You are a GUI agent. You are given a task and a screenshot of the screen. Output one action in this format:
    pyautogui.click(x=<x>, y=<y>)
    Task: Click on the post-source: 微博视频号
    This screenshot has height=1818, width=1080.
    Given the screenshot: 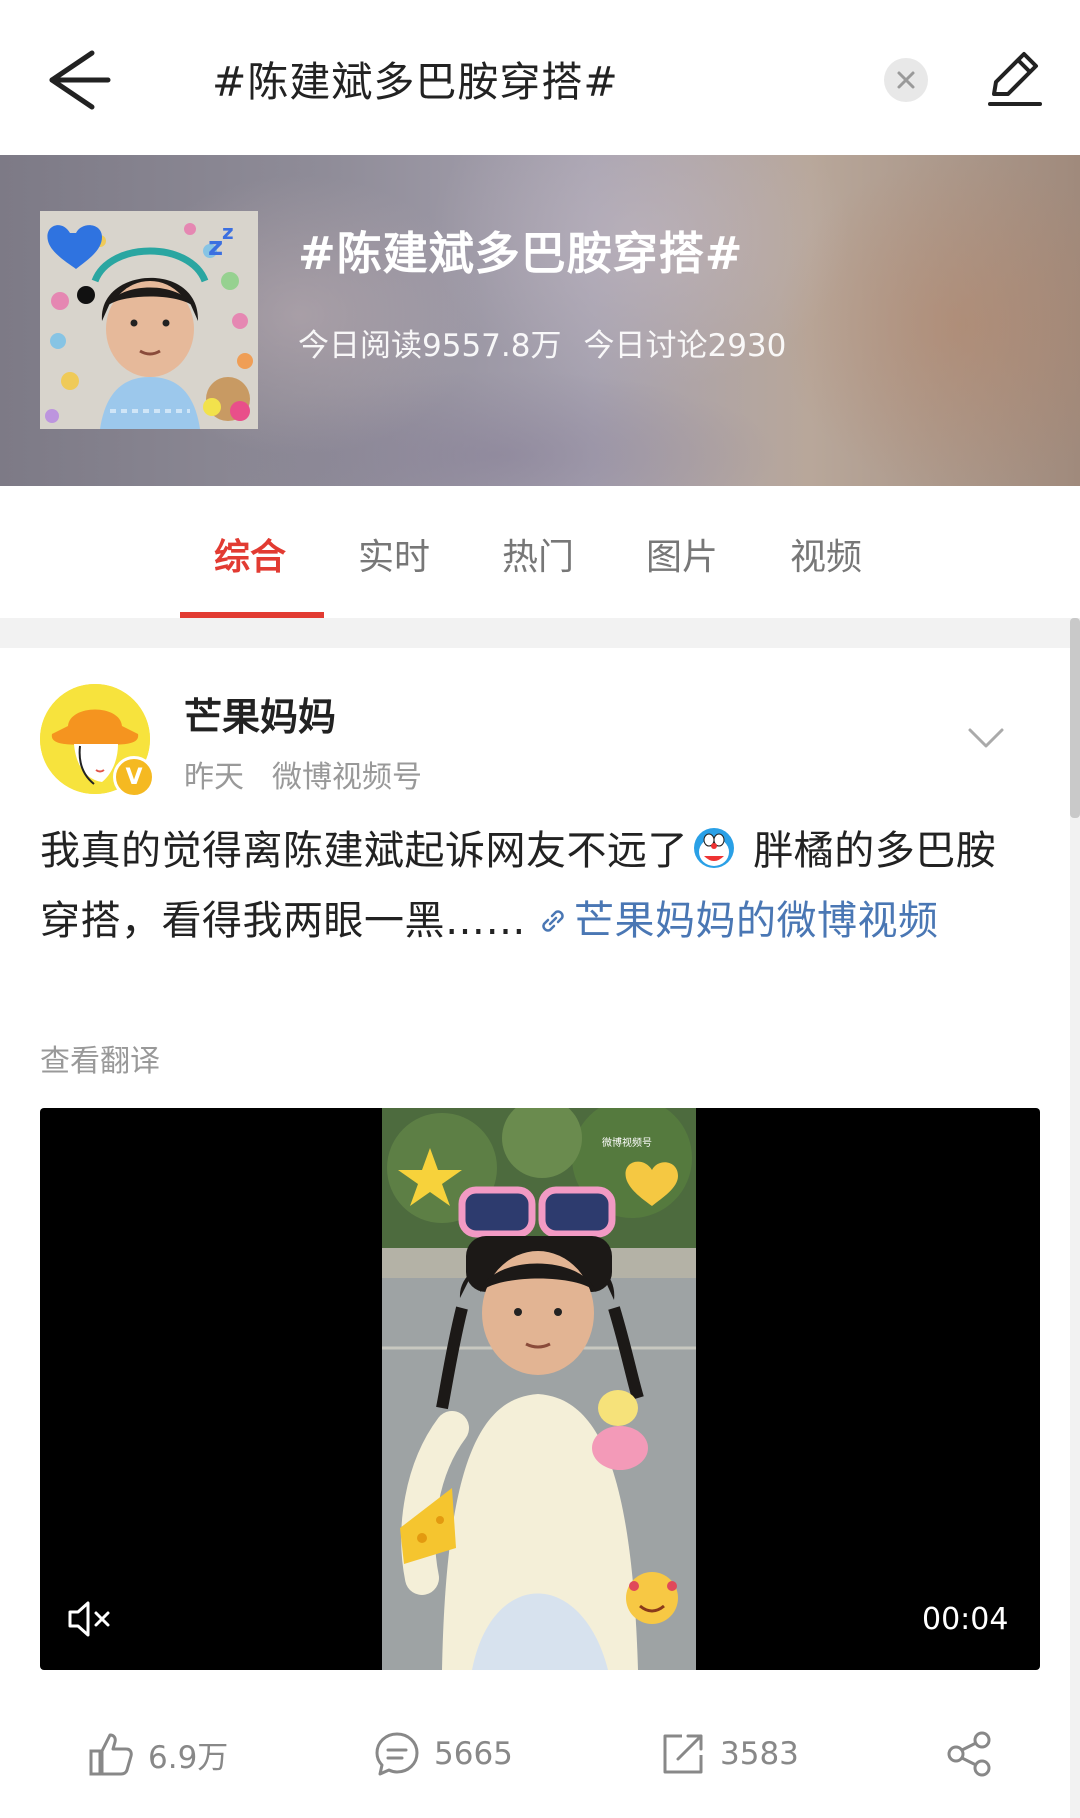 What is the action you would take?
    pyautogui.click(x=347, y=777)
    